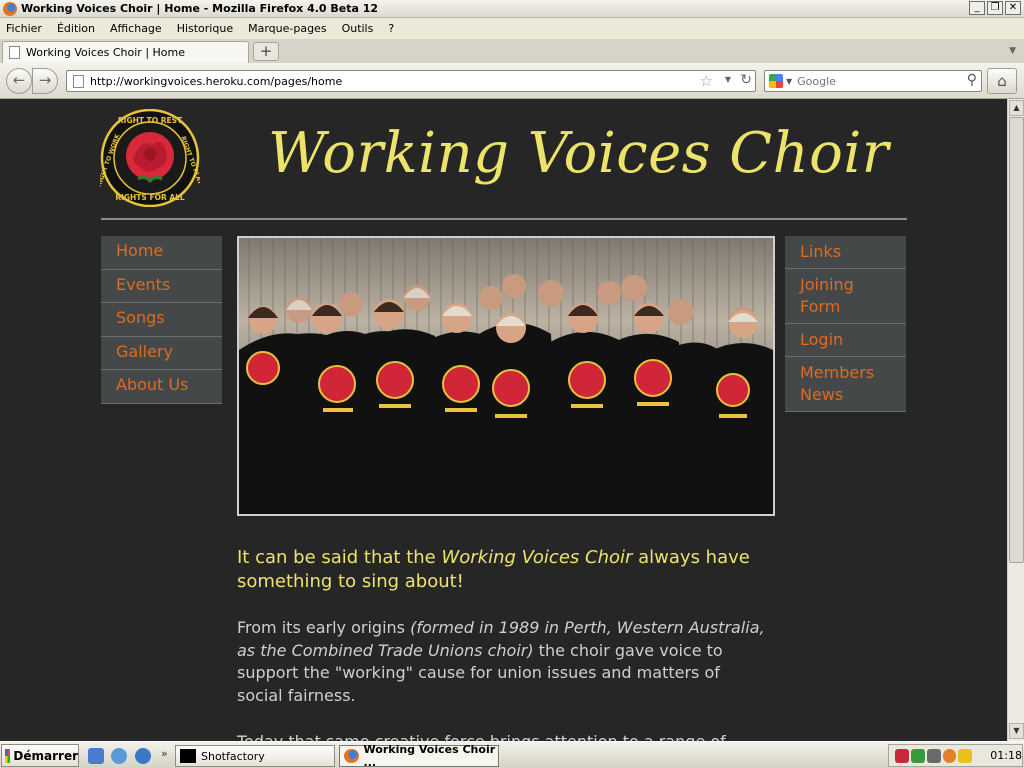 This screenshot has width=1024, height=768. What do you see at coordinates (45, 81) in the screenshot?
I see `forward-button: →` at bounding box center [45, 81].